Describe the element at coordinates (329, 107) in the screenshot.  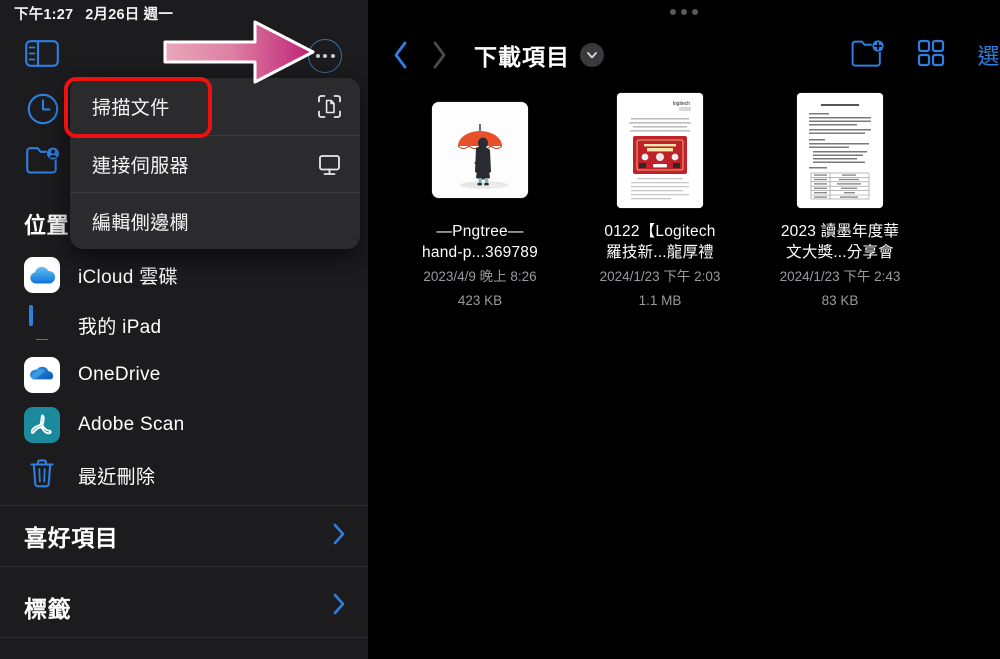
I see `document-scan-icon` at that location.